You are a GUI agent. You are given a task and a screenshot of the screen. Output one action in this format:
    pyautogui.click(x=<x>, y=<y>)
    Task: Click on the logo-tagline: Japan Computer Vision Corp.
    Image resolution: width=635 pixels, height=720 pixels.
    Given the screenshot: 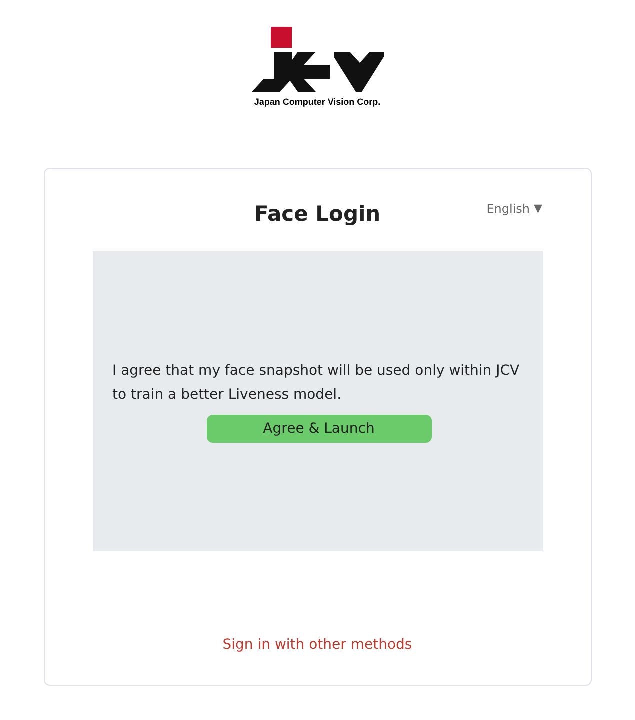 What is the action you would take?
    pyautogui.click(x=317, y=102)
    